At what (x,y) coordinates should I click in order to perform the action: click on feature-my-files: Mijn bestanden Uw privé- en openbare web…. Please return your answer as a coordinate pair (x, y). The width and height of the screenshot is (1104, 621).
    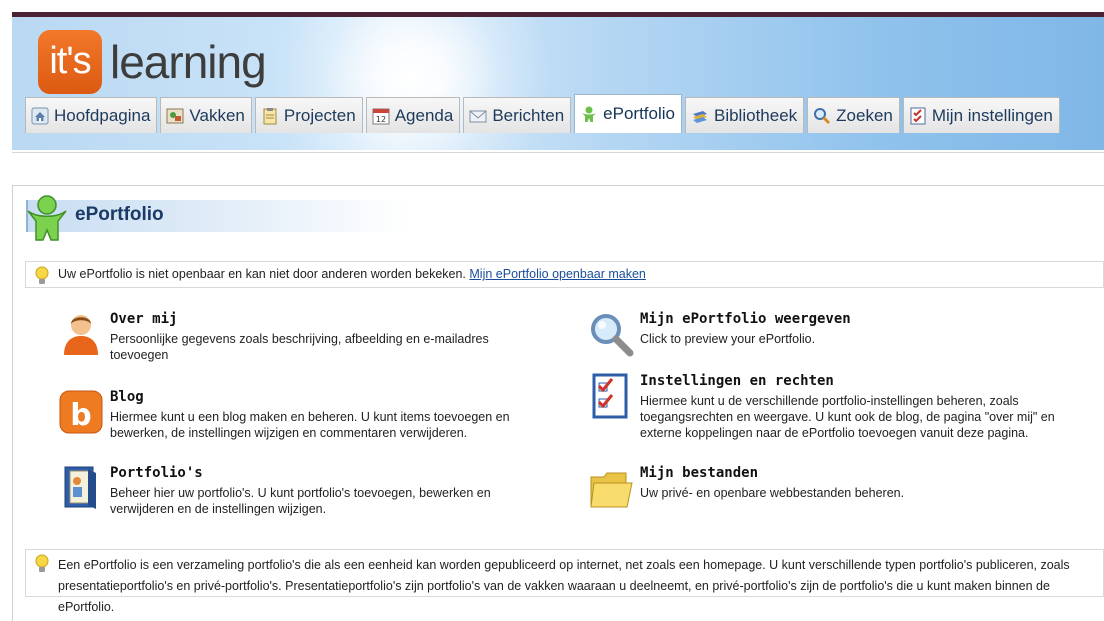
    Looking at the image, I should click on (828, 490).